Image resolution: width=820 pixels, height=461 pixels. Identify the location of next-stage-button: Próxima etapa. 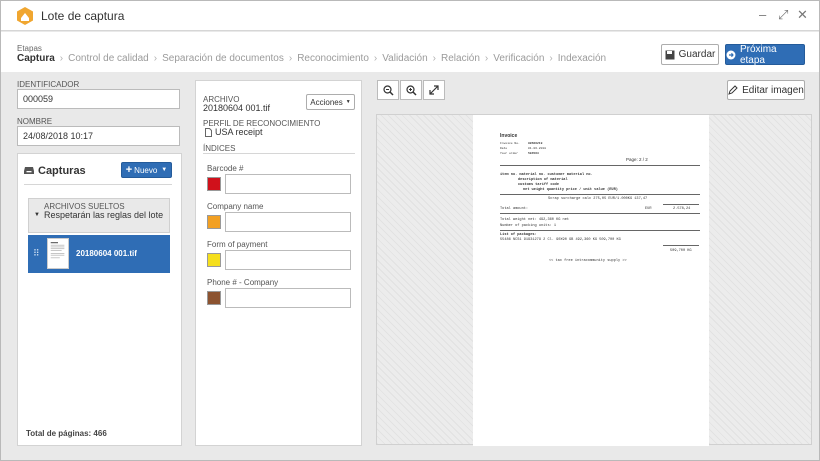
(765, 54).